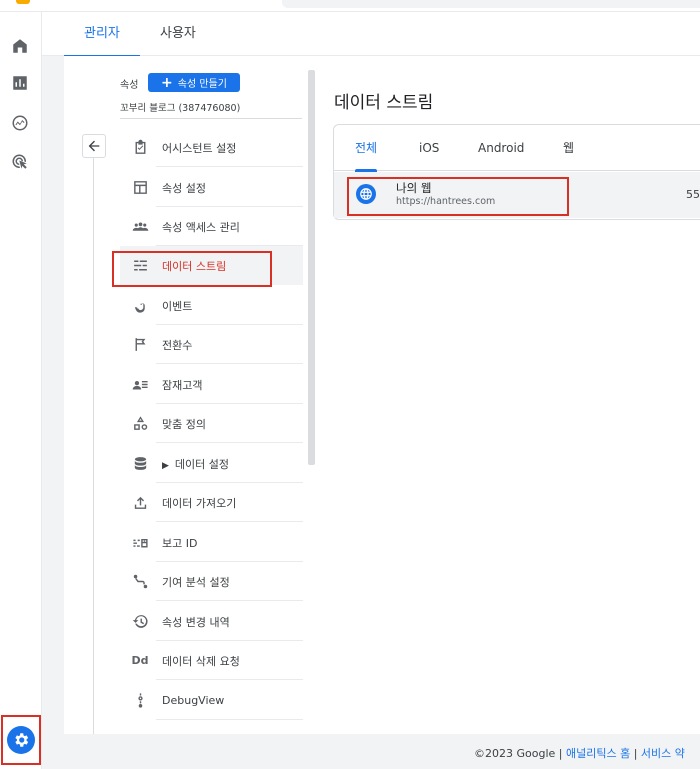  What do you see at coordinates (211, 187) in the screenshot?
I see `nav-property-settings: 속성 설정` at bounding box center [211, 187].